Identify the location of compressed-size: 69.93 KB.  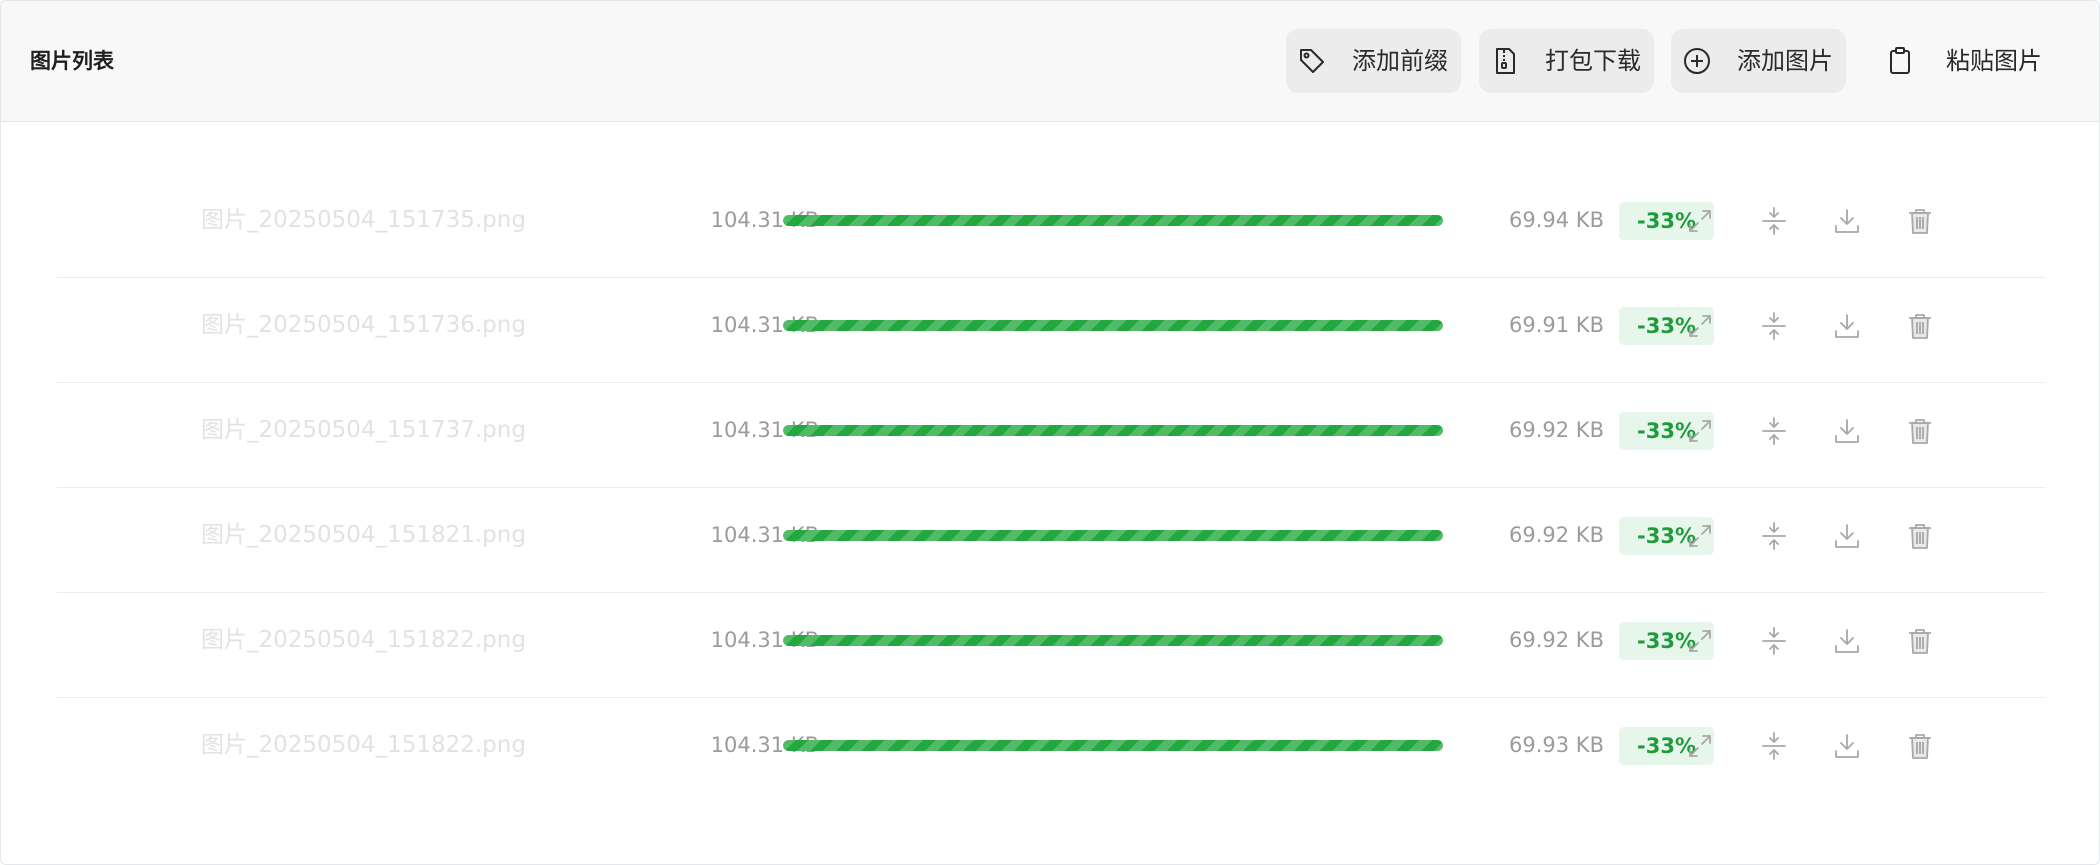
(1556, 745).